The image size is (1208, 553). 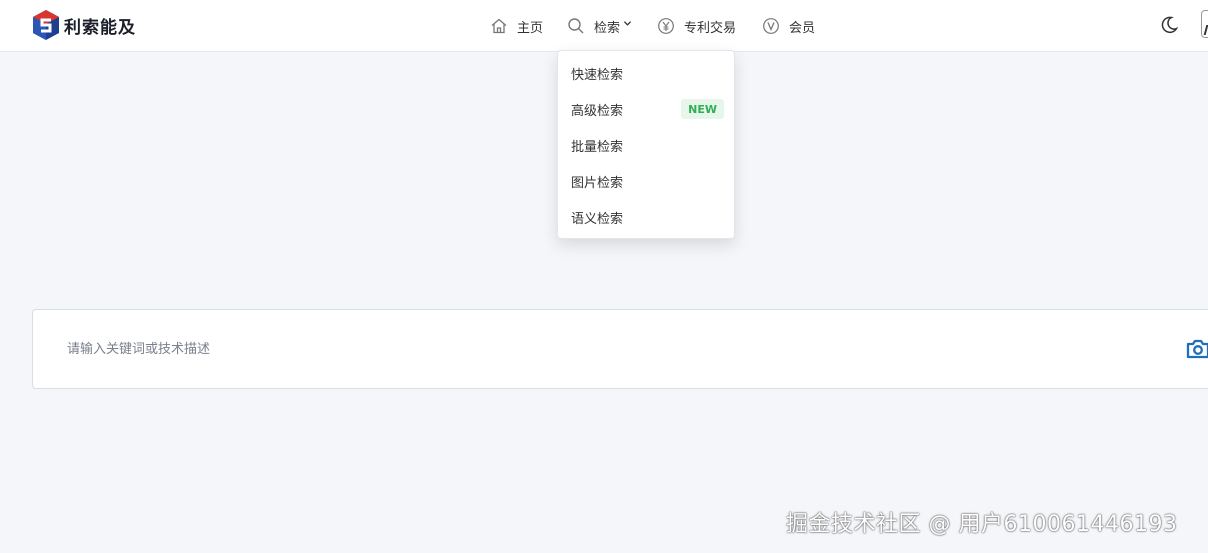 What do you see at coordinates (516, 26) in the screenshot?
I see `nav-home: 主页` at bounding box center [516, 26].